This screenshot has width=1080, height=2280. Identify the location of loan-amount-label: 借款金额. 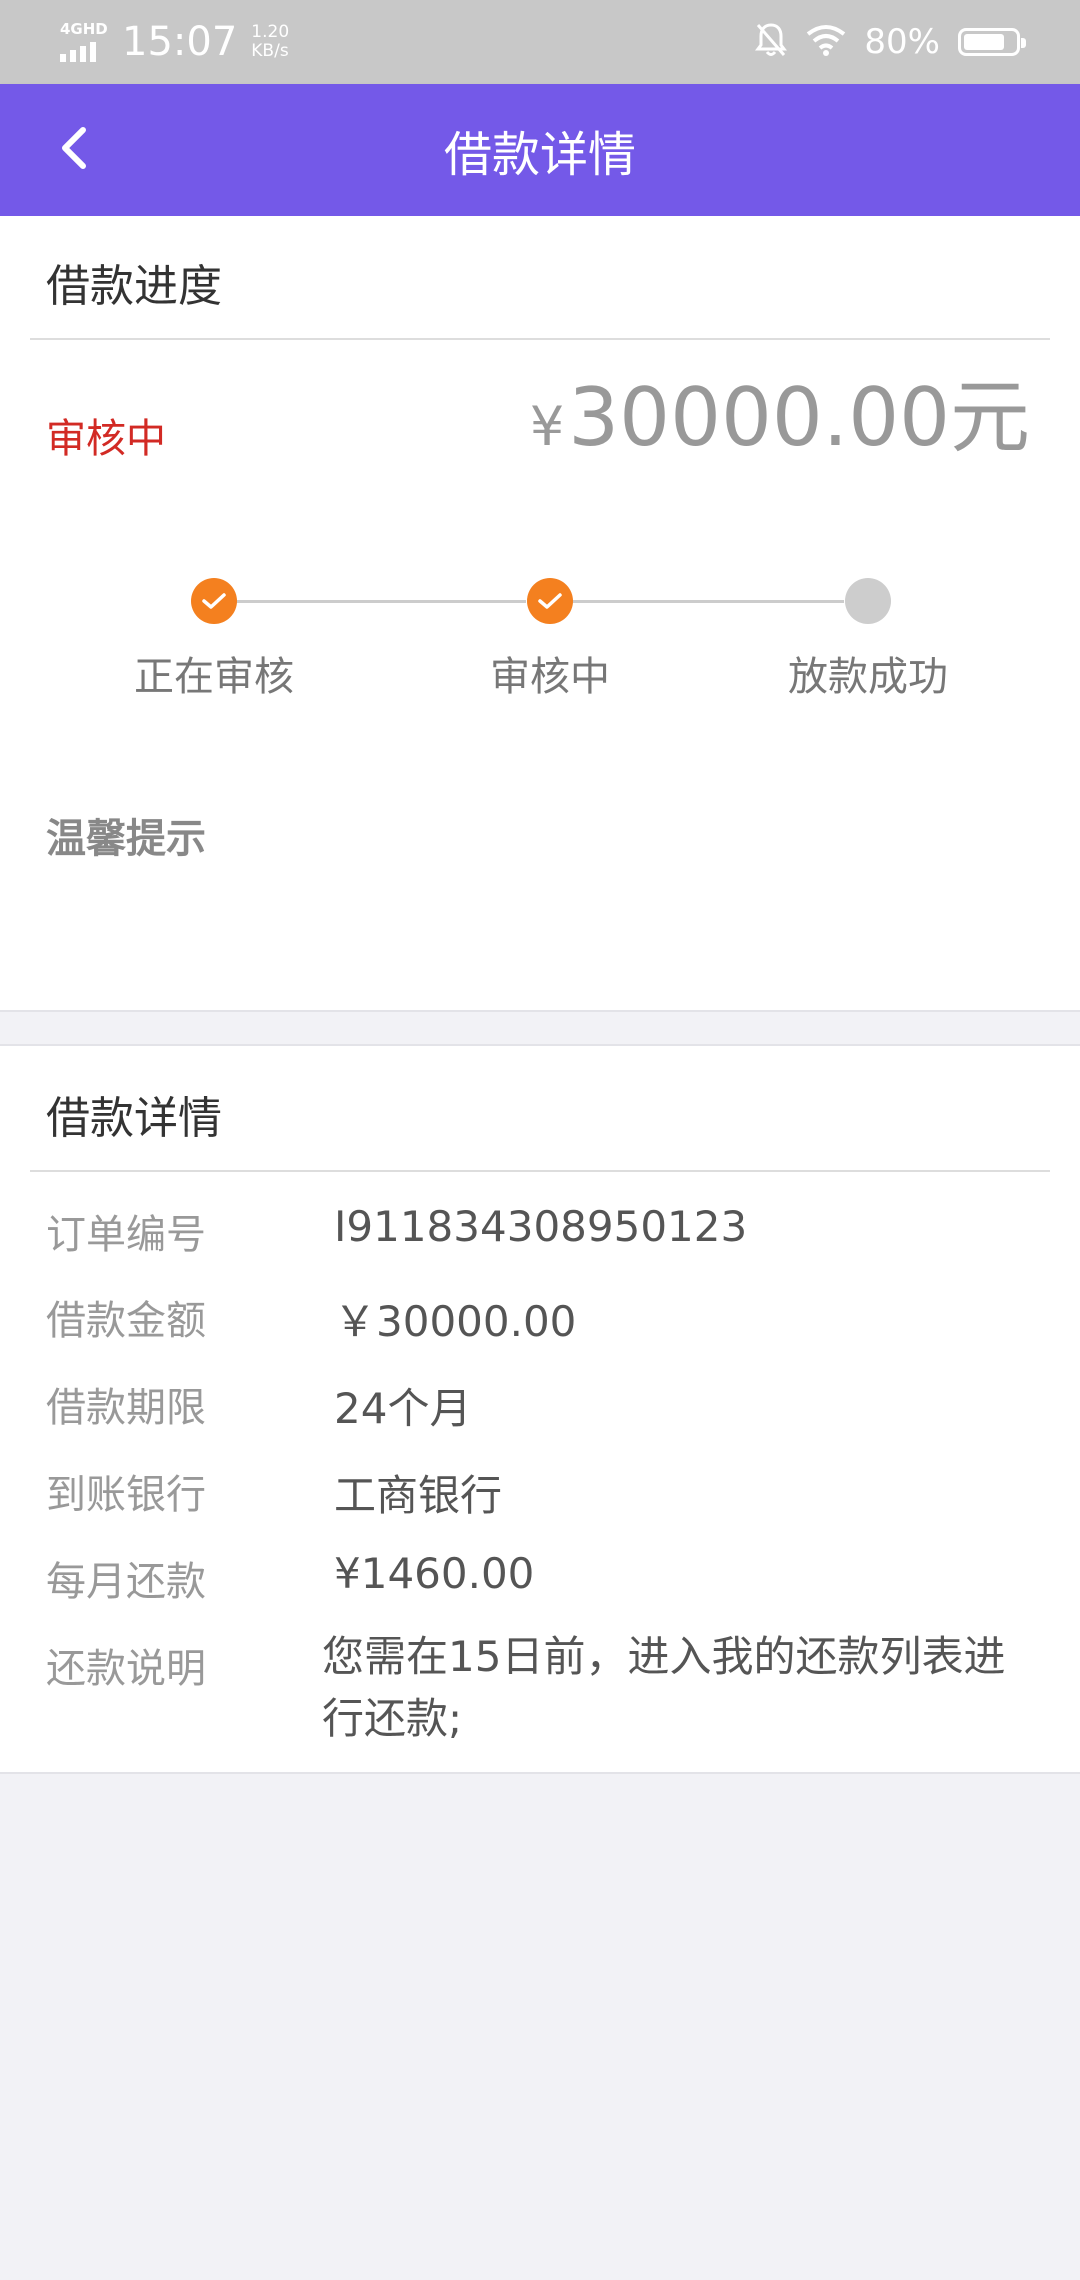
(126, 1321).